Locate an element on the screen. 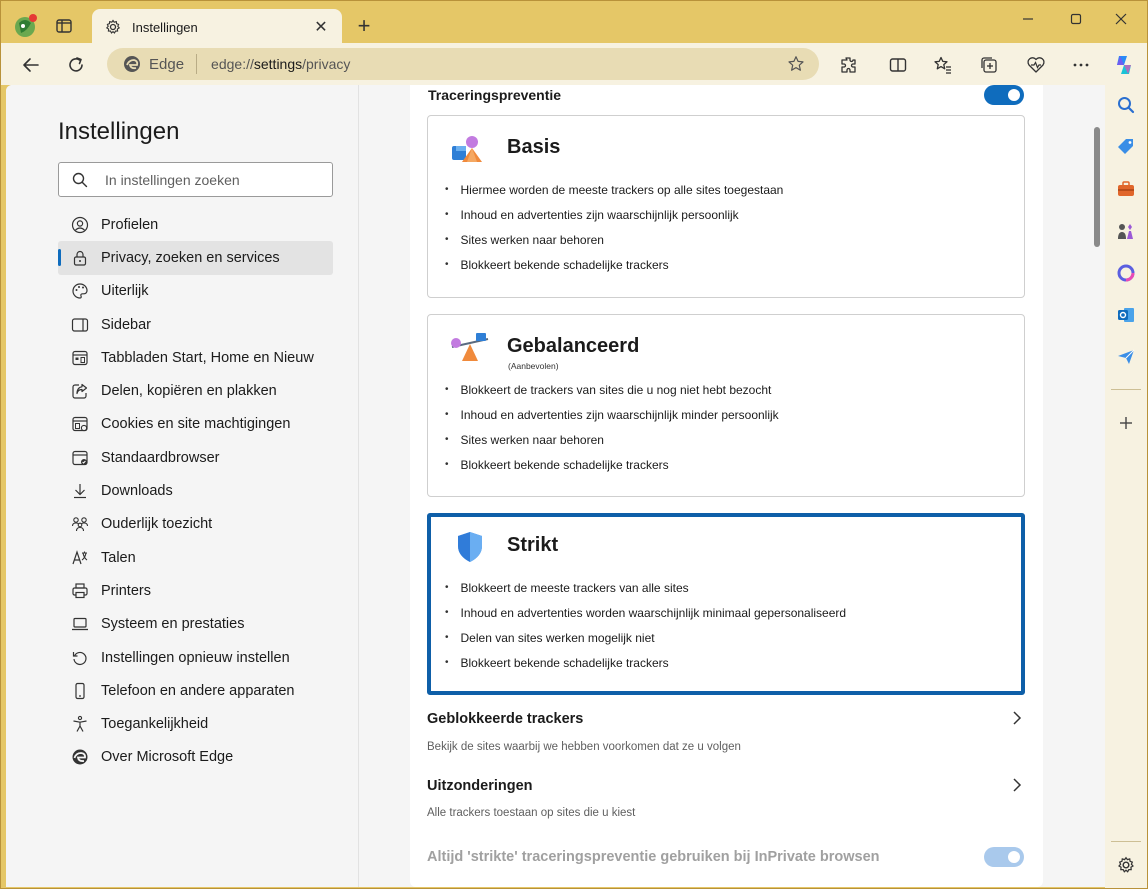 This screenshot has height=889, width=1148. sidebar-icon is located at coordinates (80, 325).